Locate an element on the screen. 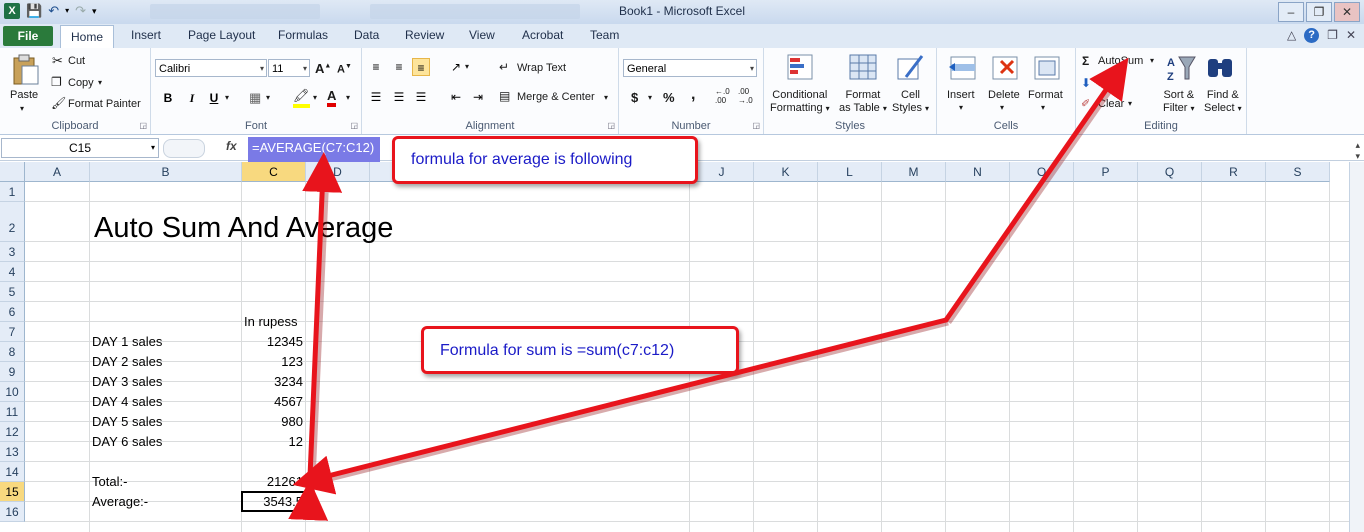 The image size is (1364, 532). sum-arrow-to-autosum is located at coordinates (1036, 190).